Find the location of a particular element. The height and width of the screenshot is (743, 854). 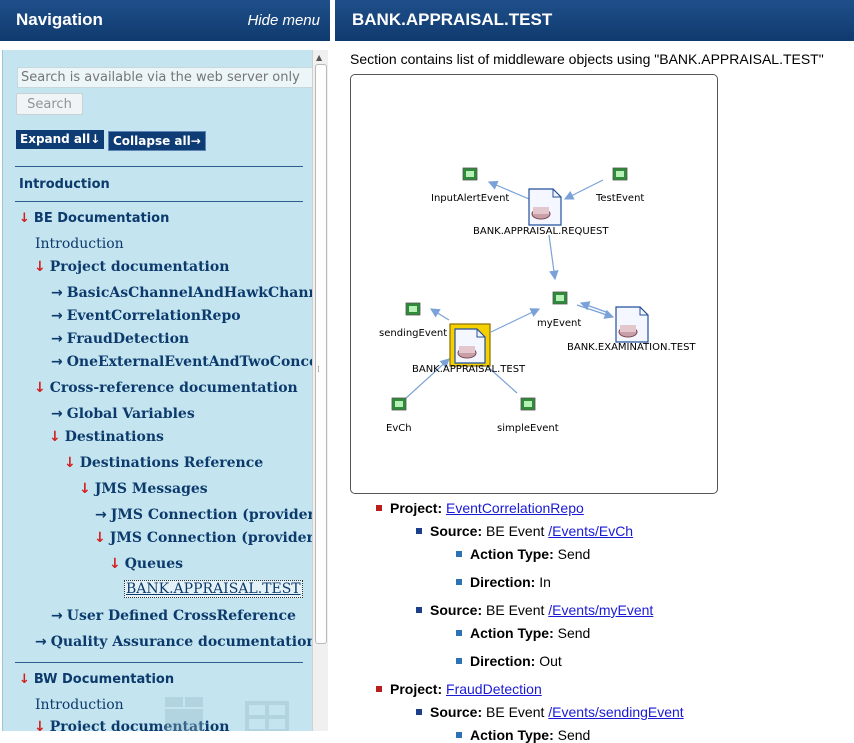

nav-item-bw-documentation: ↓ BW Documentation is located at coordinates (96, 679).